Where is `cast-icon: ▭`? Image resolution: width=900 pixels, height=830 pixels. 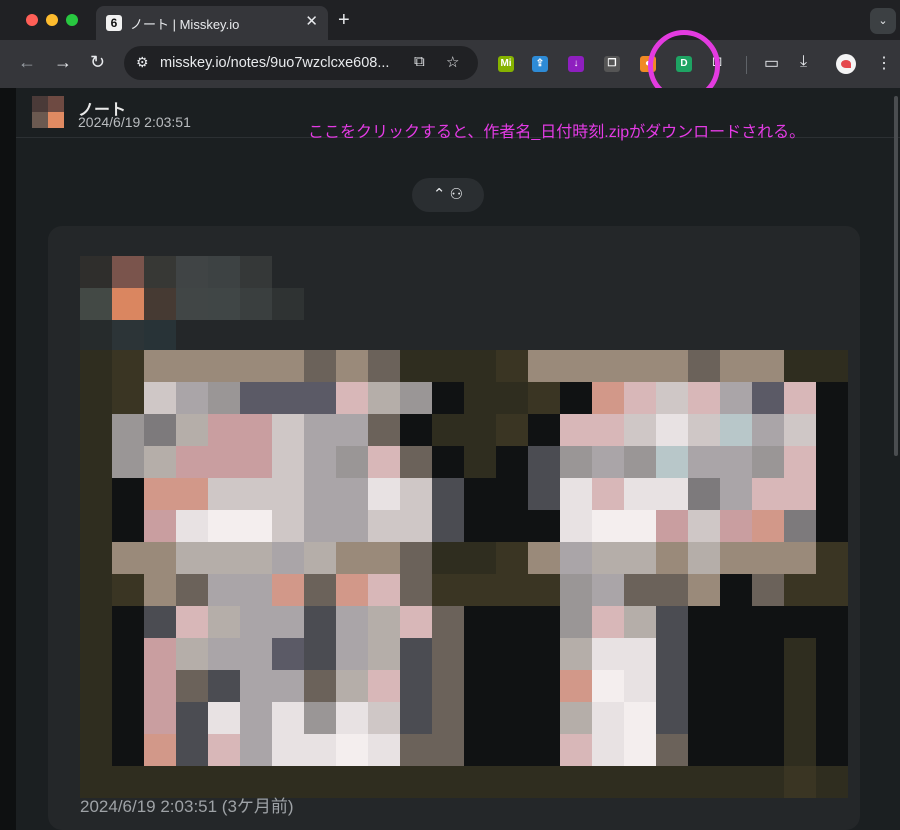 cast-icon: ▭ is located at coordinates (771, 63).